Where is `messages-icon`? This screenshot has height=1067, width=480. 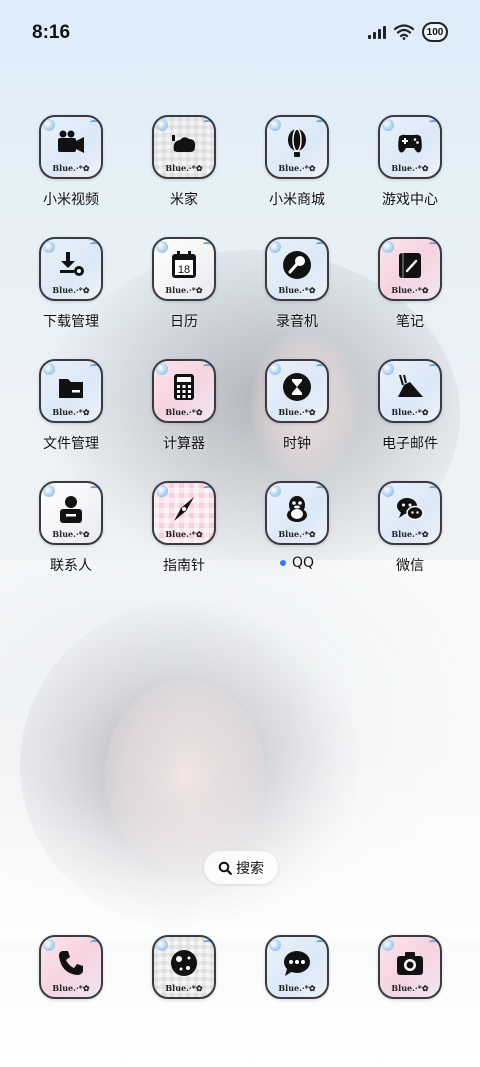
messages-icon is located at coordinates (297, 963).